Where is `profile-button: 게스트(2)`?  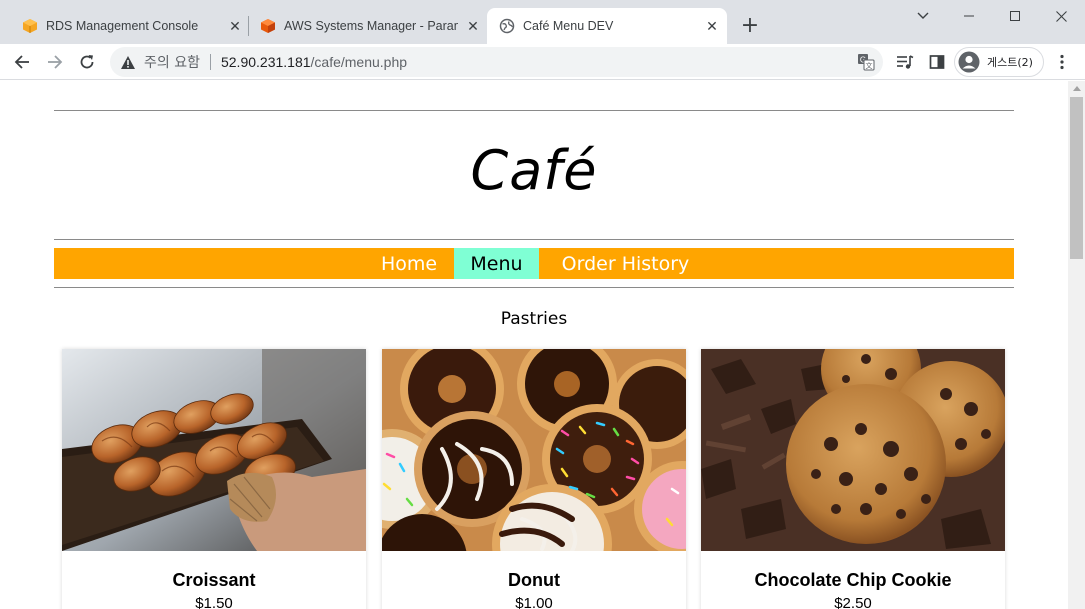
profile-button: 게스트(2) is located at coordinates (999, 62).